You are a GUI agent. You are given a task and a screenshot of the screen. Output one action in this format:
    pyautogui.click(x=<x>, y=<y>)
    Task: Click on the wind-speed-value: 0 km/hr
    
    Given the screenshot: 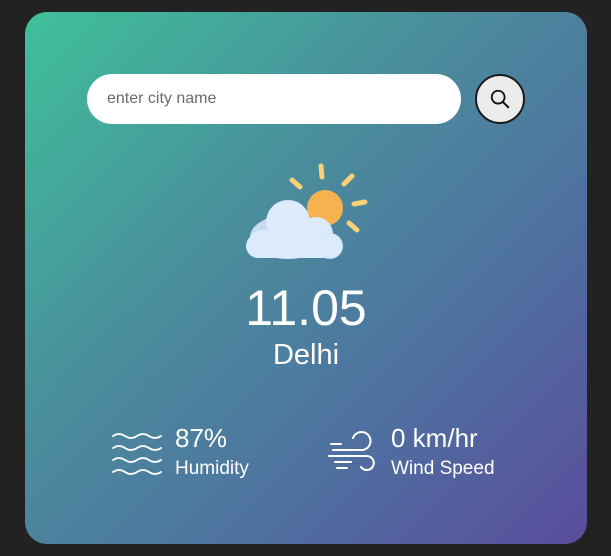 What is the action you would take?
    pyautogui.click(x=434, y=438)
    